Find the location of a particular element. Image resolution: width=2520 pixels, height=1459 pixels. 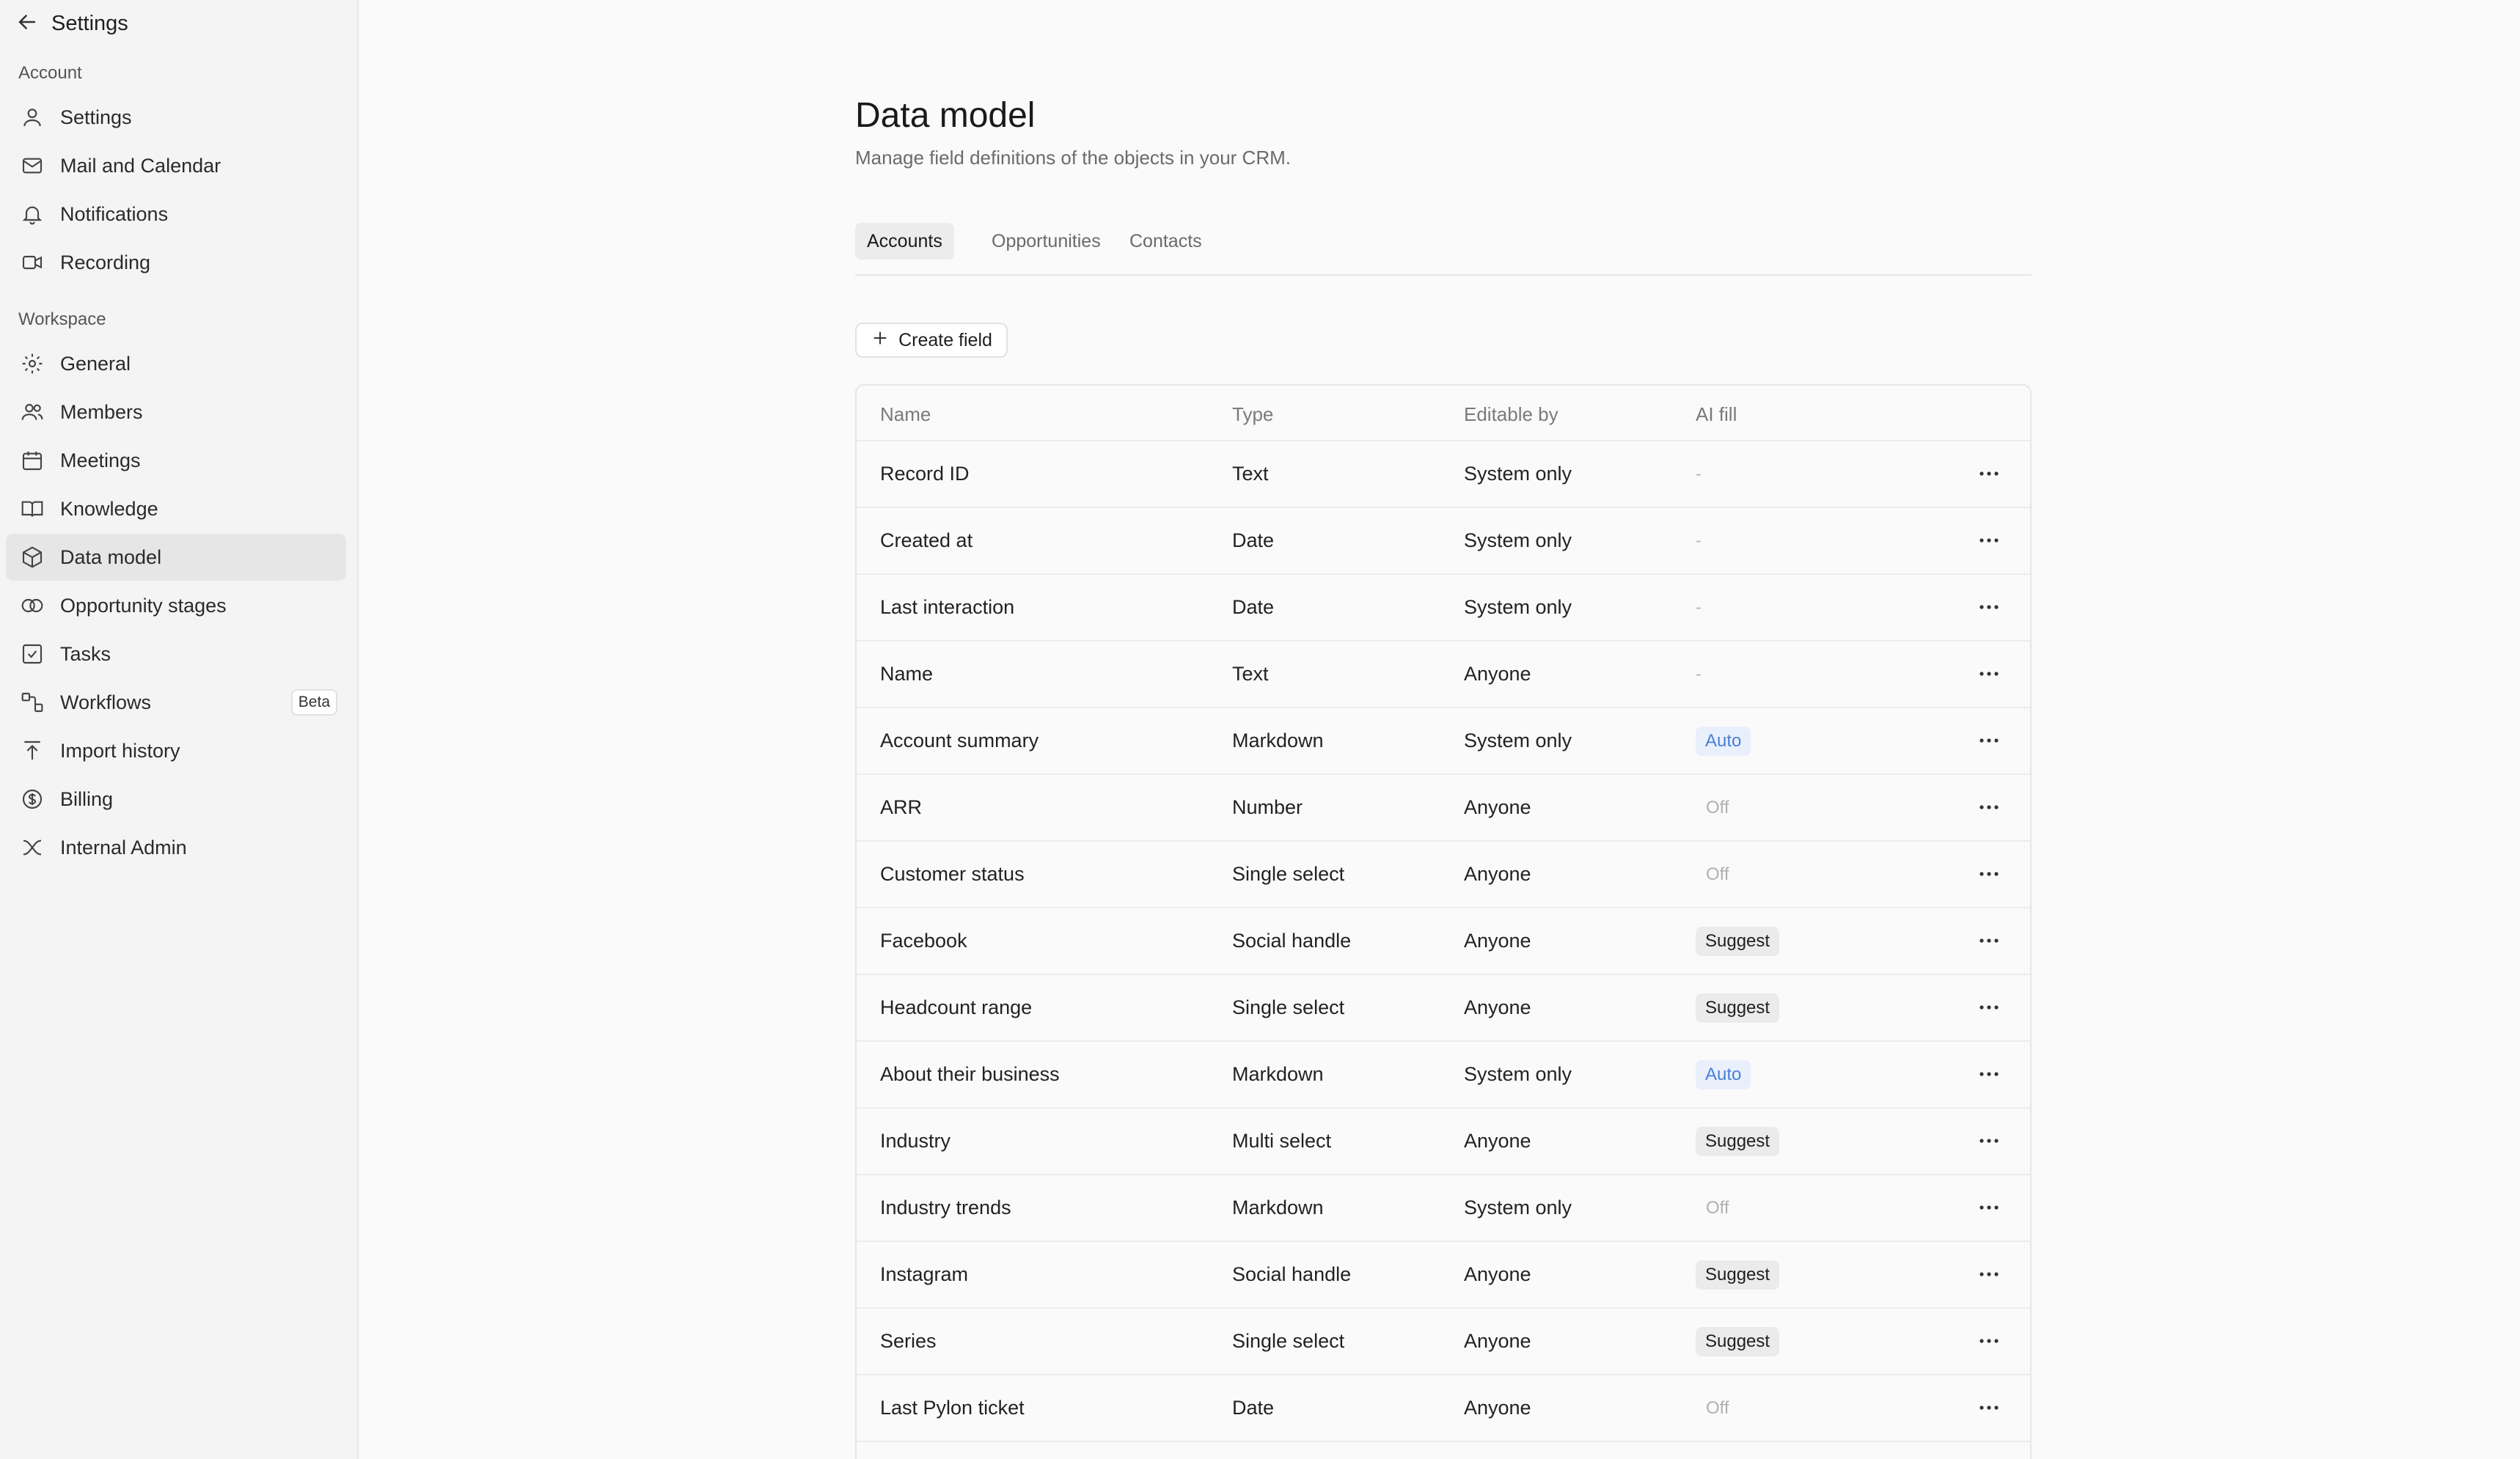

sidebar-item-opportunity-stages: Opportunity stages is located at coordinates (176, 605).